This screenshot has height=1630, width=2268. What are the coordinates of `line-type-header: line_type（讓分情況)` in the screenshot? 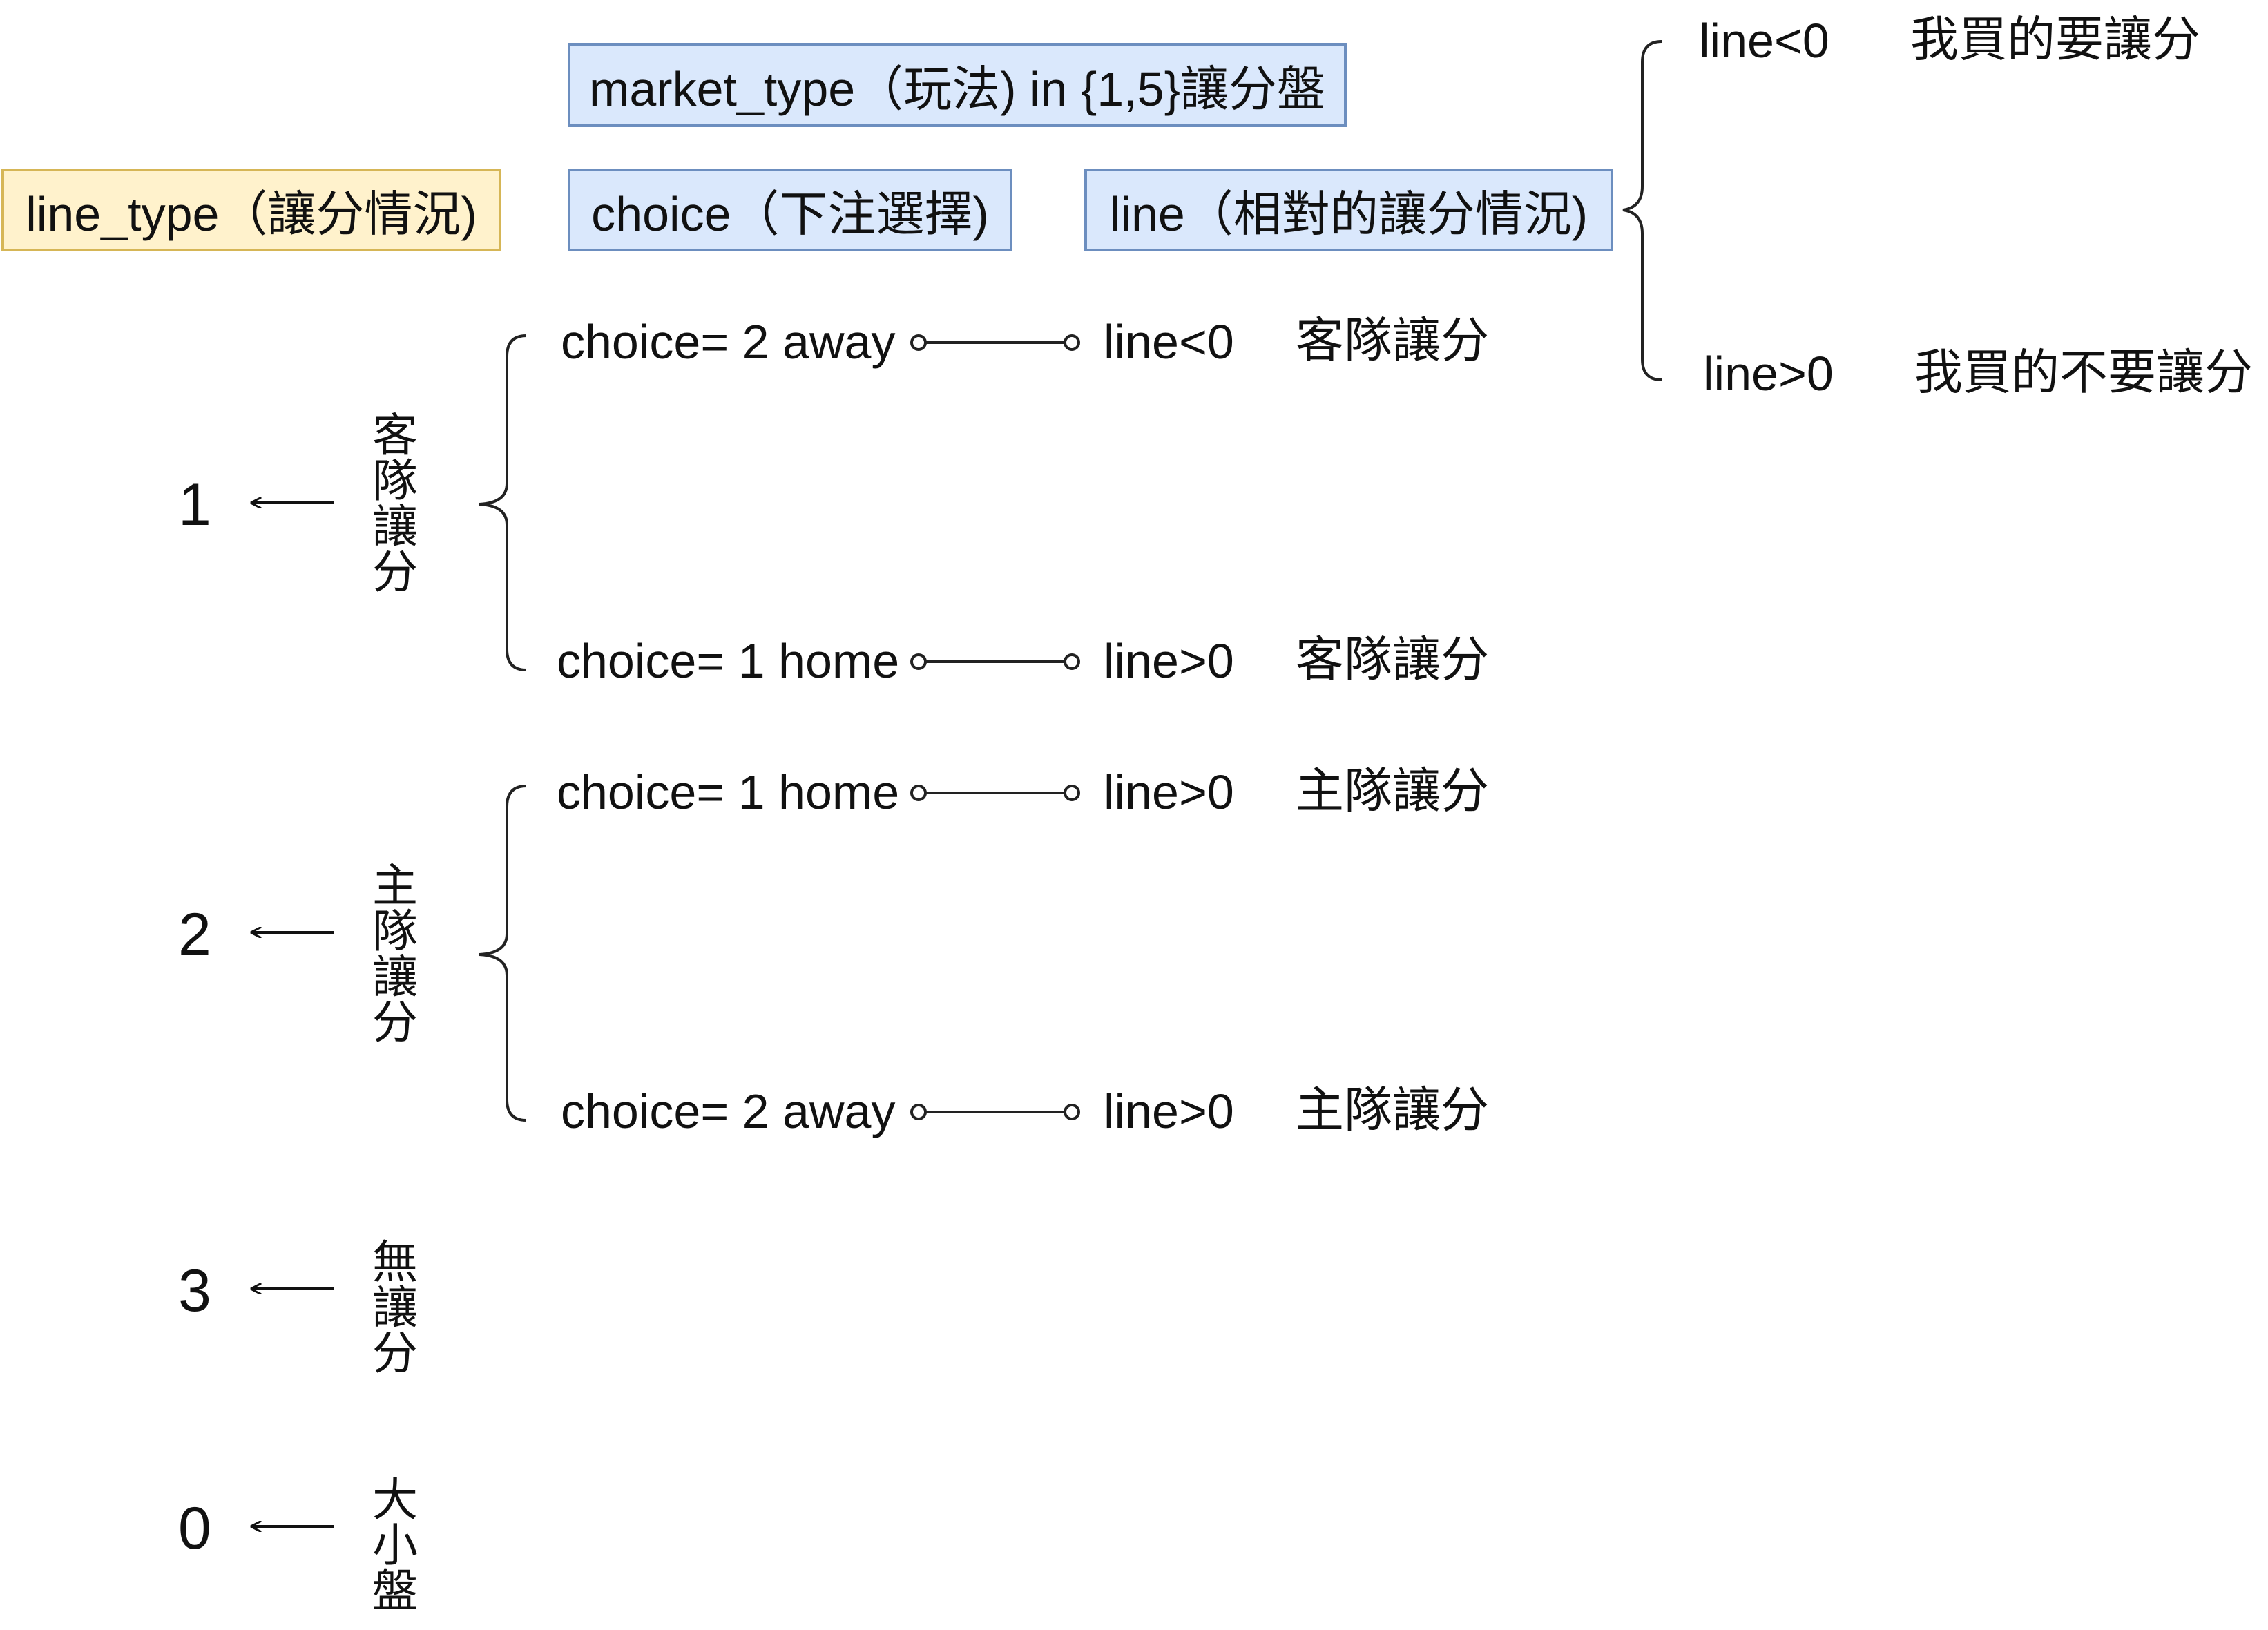 It's located at (251, 210).